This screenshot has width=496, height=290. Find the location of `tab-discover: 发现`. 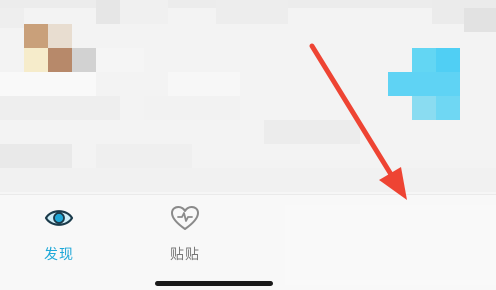

tab-discover: 发现 is located at coordinates (59, 236).